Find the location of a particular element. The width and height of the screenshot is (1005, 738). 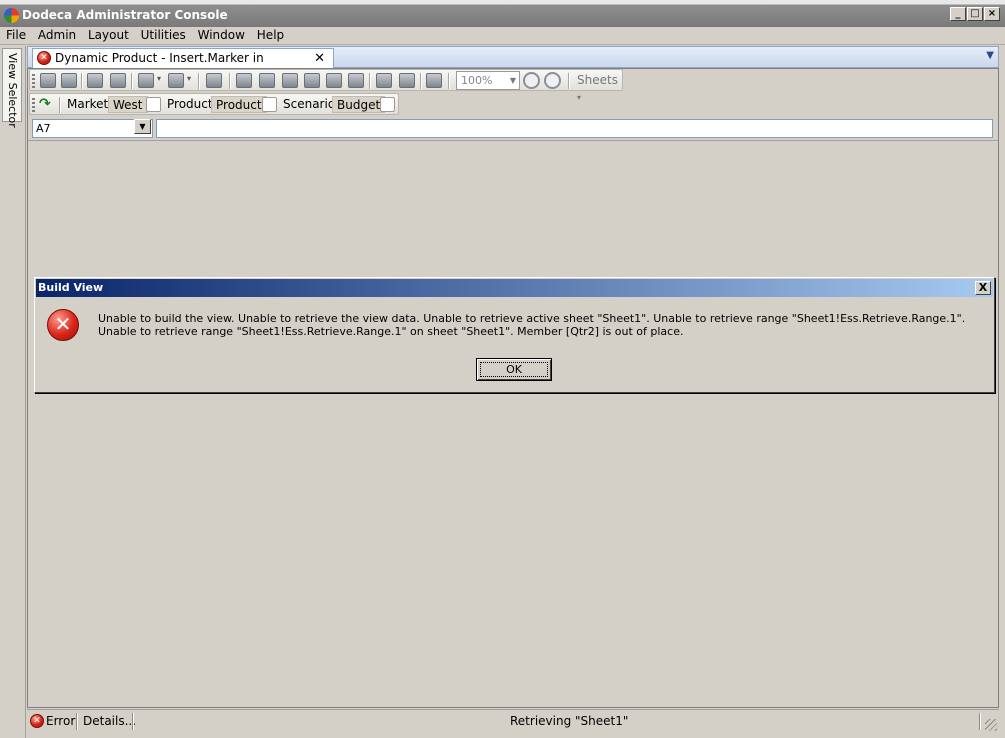

view-selector-label: View Selector is located at coordinates (12, 90).